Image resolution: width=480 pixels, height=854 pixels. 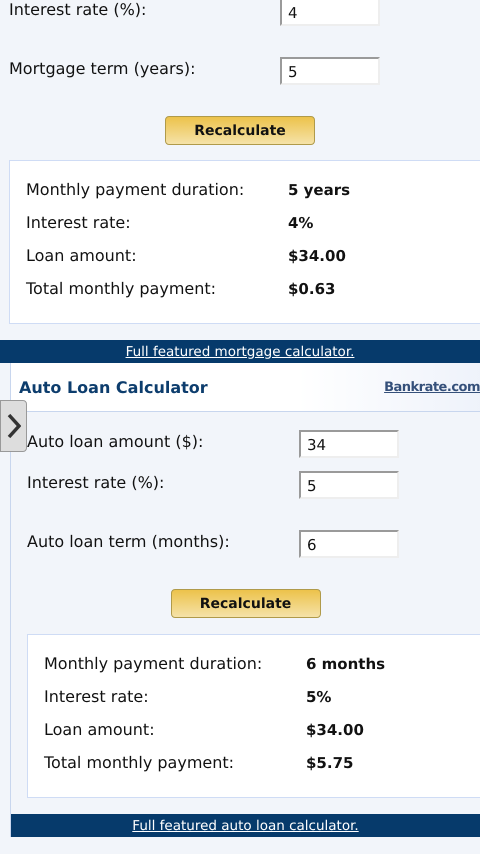 I want to click on field-label: Mortgage term (years):, so click(x=102, y=68).